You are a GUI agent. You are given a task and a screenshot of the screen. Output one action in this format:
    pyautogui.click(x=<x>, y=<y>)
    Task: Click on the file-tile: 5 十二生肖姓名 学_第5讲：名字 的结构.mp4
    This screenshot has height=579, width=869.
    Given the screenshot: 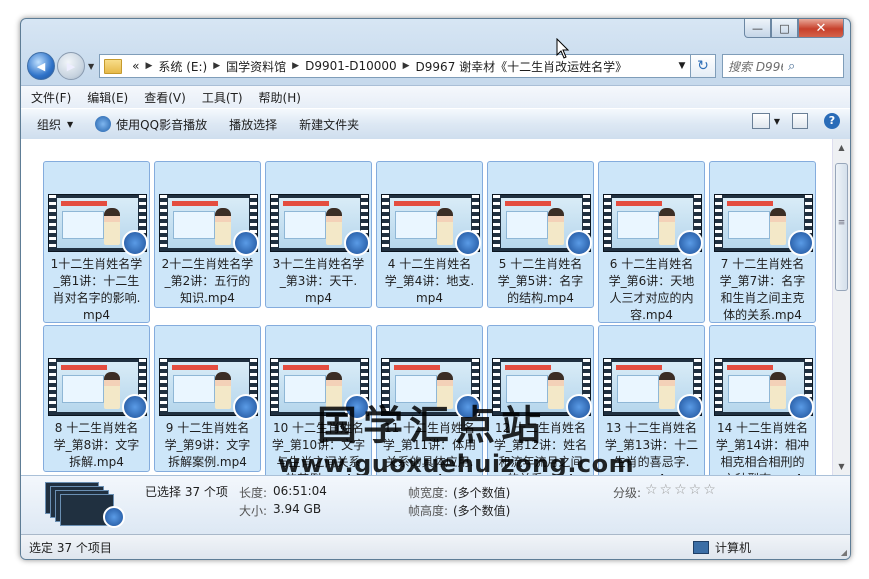 What is the action you would take?
    pyautogui.click(x=540, y=234)
    